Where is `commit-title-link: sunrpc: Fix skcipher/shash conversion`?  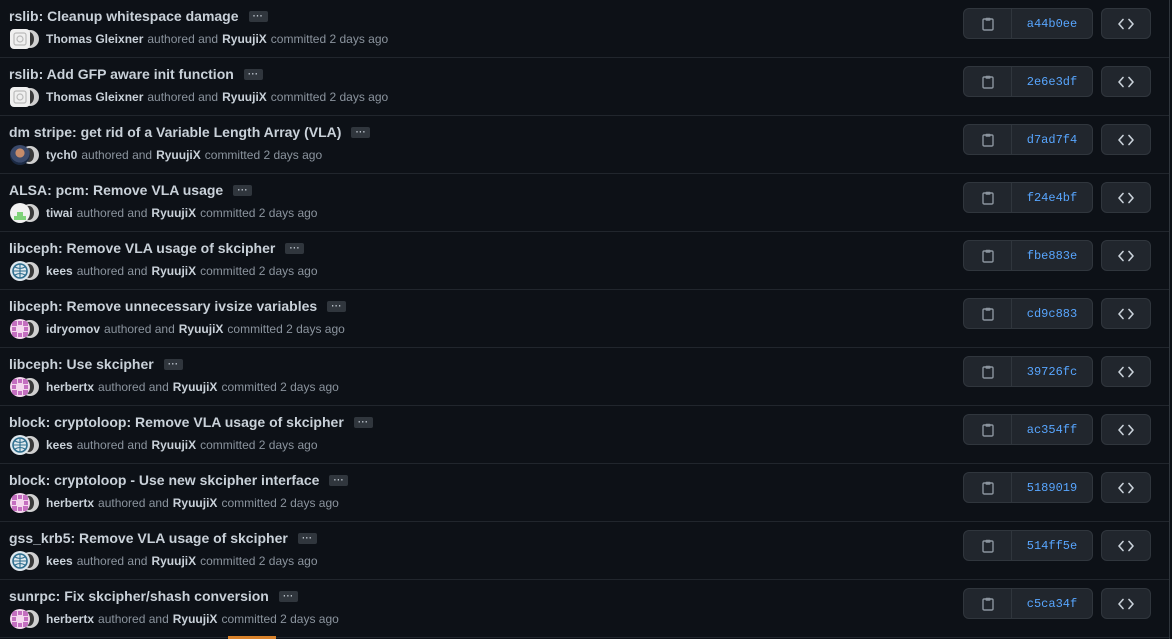
commit-title-link: sunrpc: Fix skcipher/shash conversion is located at coordinates (139, 596).